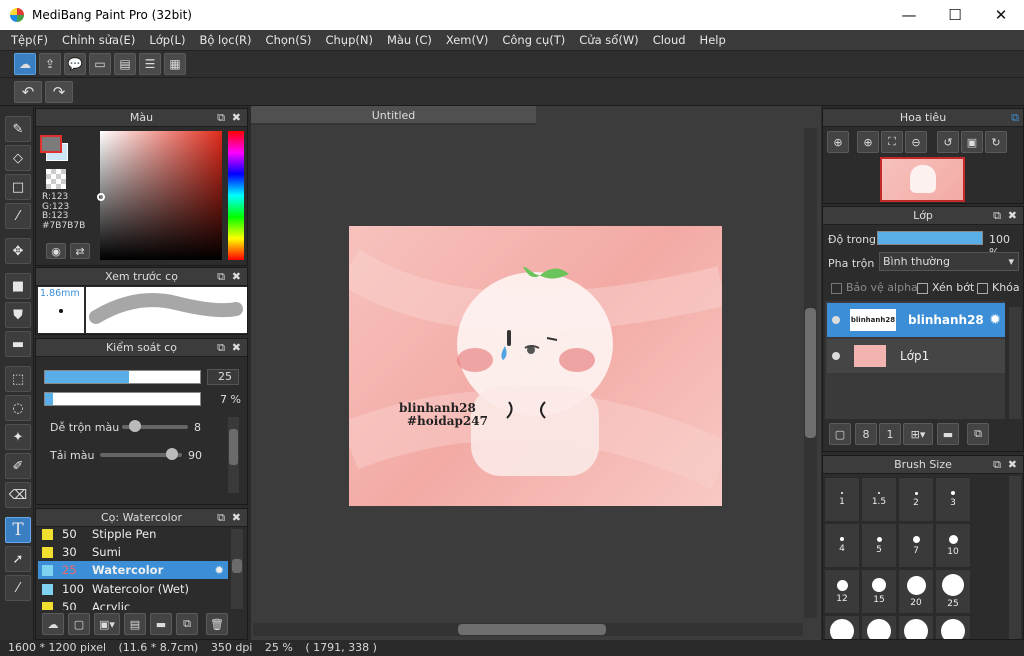 The height and width of the screenshot is (656, 1024). I want to click on comment-button: 💬, so click(75, 64).